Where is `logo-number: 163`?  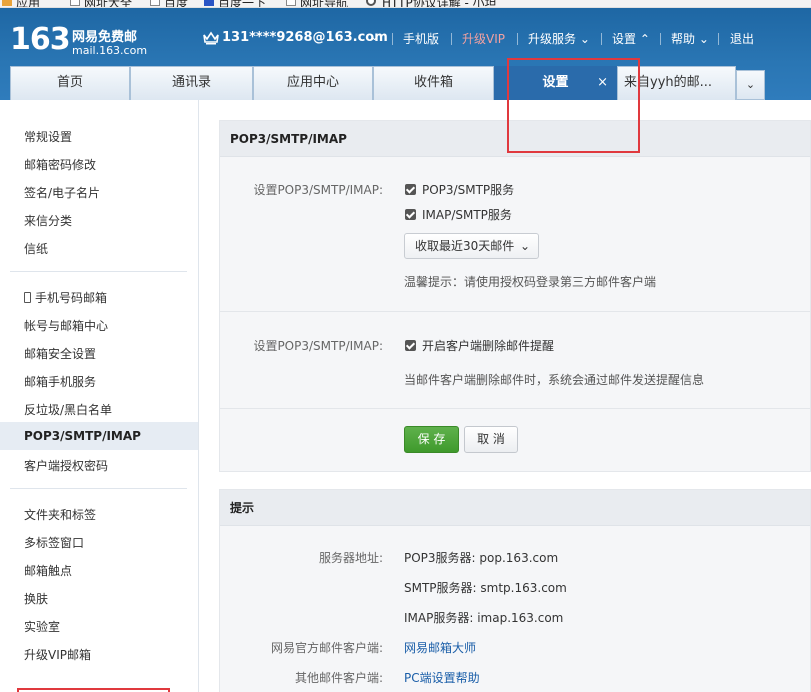
logo-number: 163 is located at coordinates (40, 39).